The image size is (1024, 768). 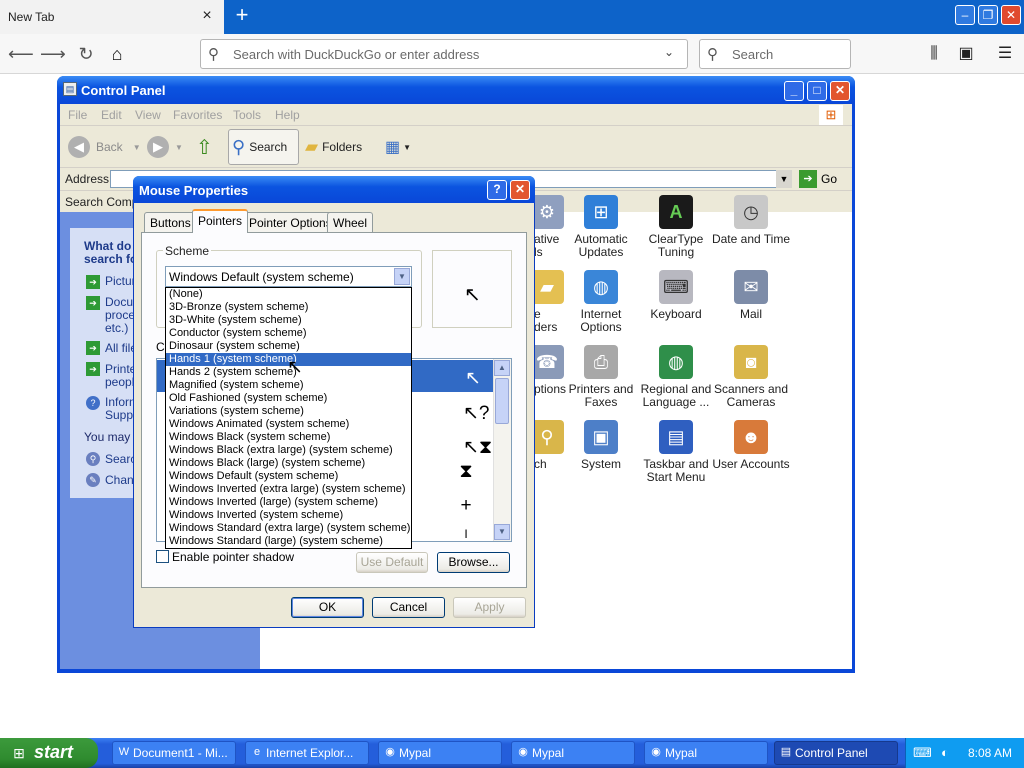 What do you see at coordinates (120, 376) in the screenshot?
I see `task-link-printers: Printe peopl` at bounding box center [120, 376].